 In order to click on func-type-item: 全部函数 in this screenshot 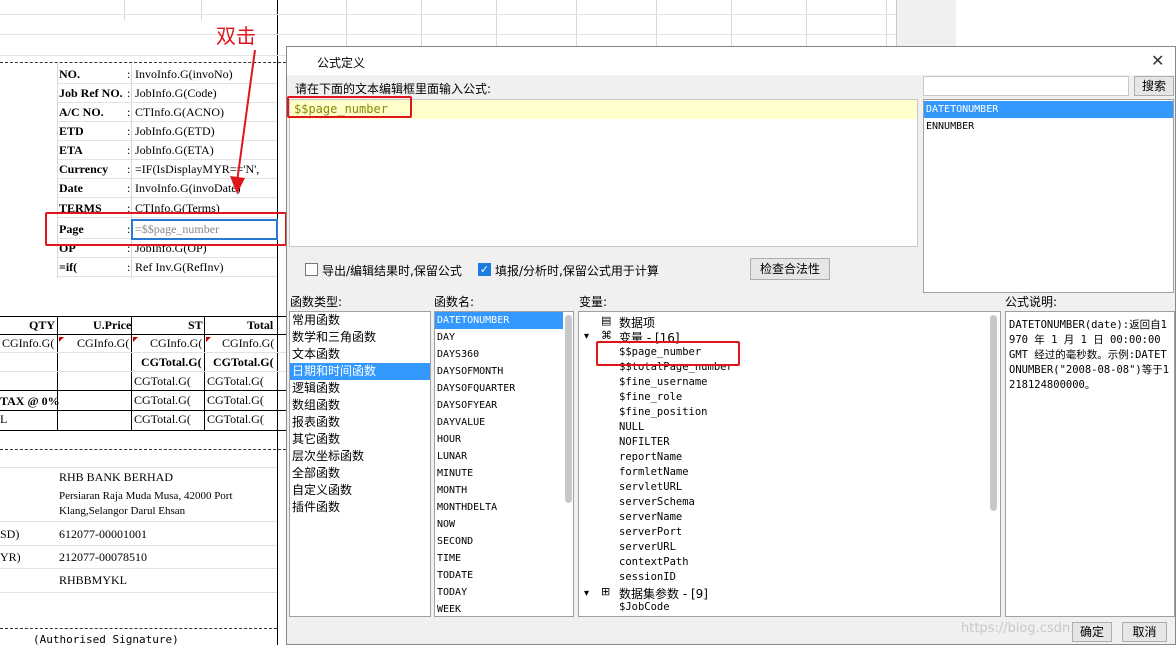, I will do `click(360, 473)`.